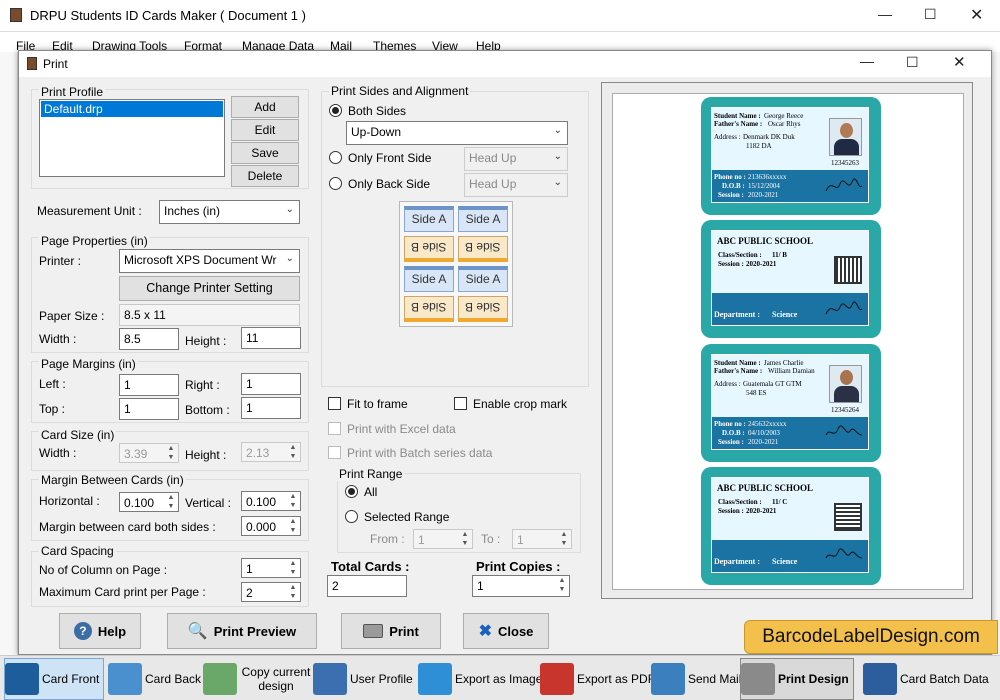 The height and width of the screenshot is (700, 1000). I want to click on both-sides-margin-value: 0.000, so click(261, 527).